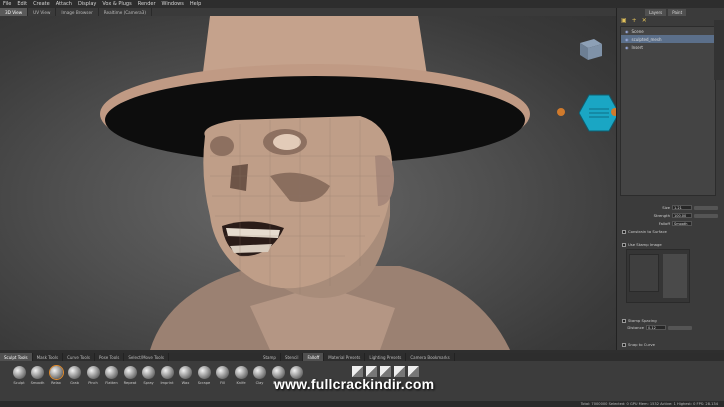 The image size is (724, 407). I want to click on delete-layer-icon: ✕, so click(644, 20).